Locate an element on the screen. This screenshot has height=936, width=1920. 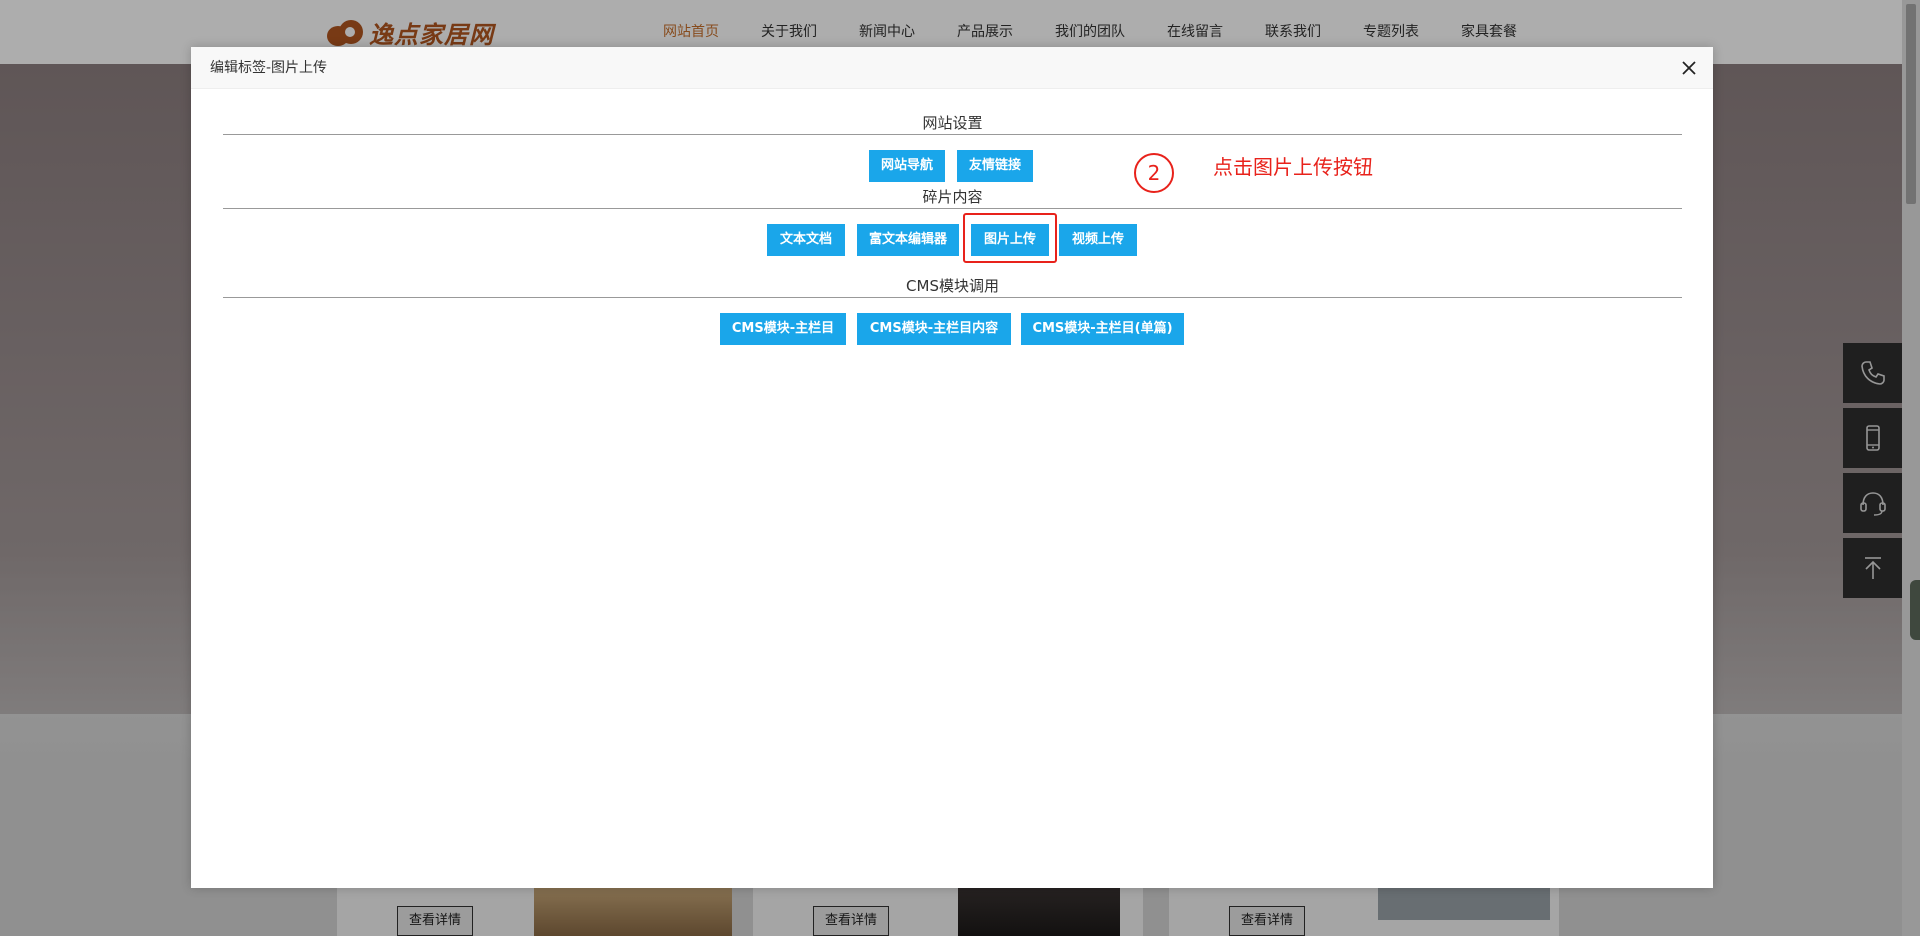
section-title-cms-modules: CMS模块调用 is located at coordinates (952, 286).